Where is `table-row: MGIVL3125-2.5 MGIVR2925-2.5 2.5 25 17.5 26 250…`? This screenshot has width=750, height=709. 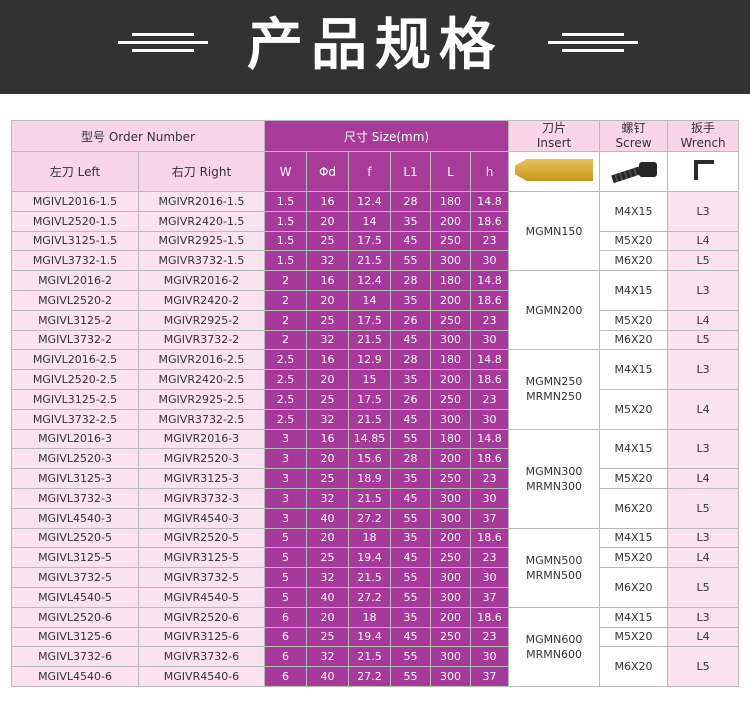
table-row: MGIVL3125-2.5 MGIVR2925-2.5 2.5 25 17.5 26 250… is located at coordinates (375, 409).